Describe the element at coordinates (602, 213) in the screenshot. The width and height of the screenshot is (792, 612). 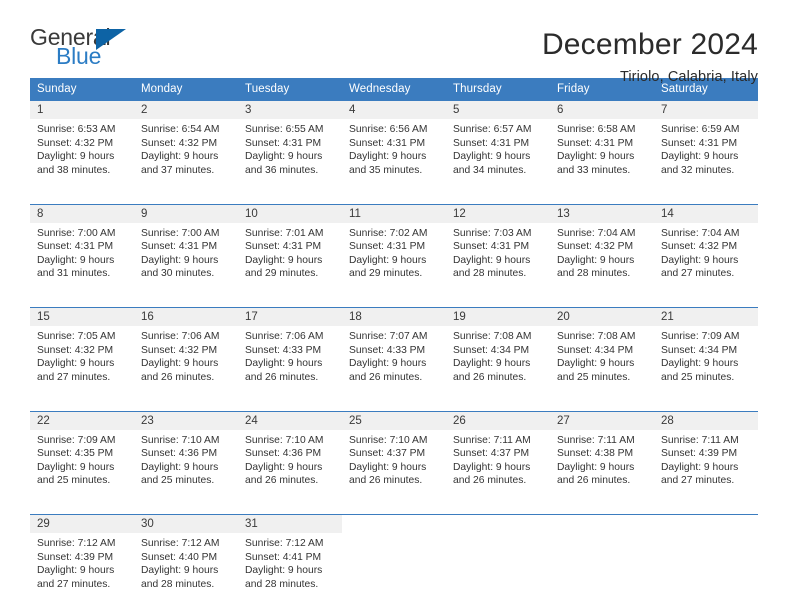
I see `day-number: 13` at that location.